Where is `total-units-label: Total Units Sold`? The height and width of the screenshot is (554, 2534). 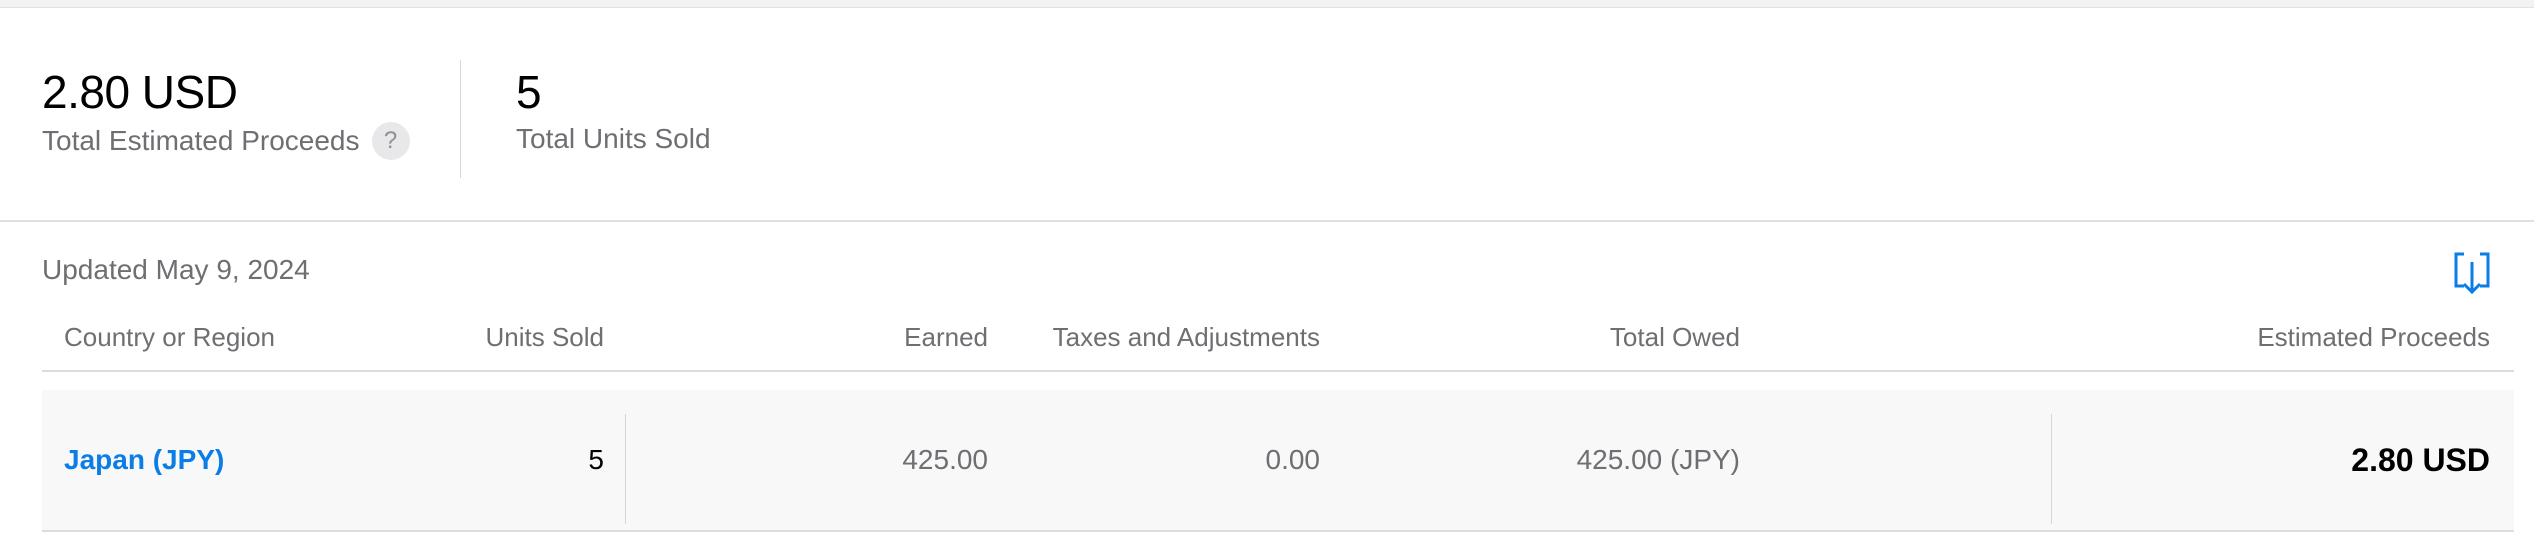
total-units-label: Total Units Sold is located at coordinates (613, 138).